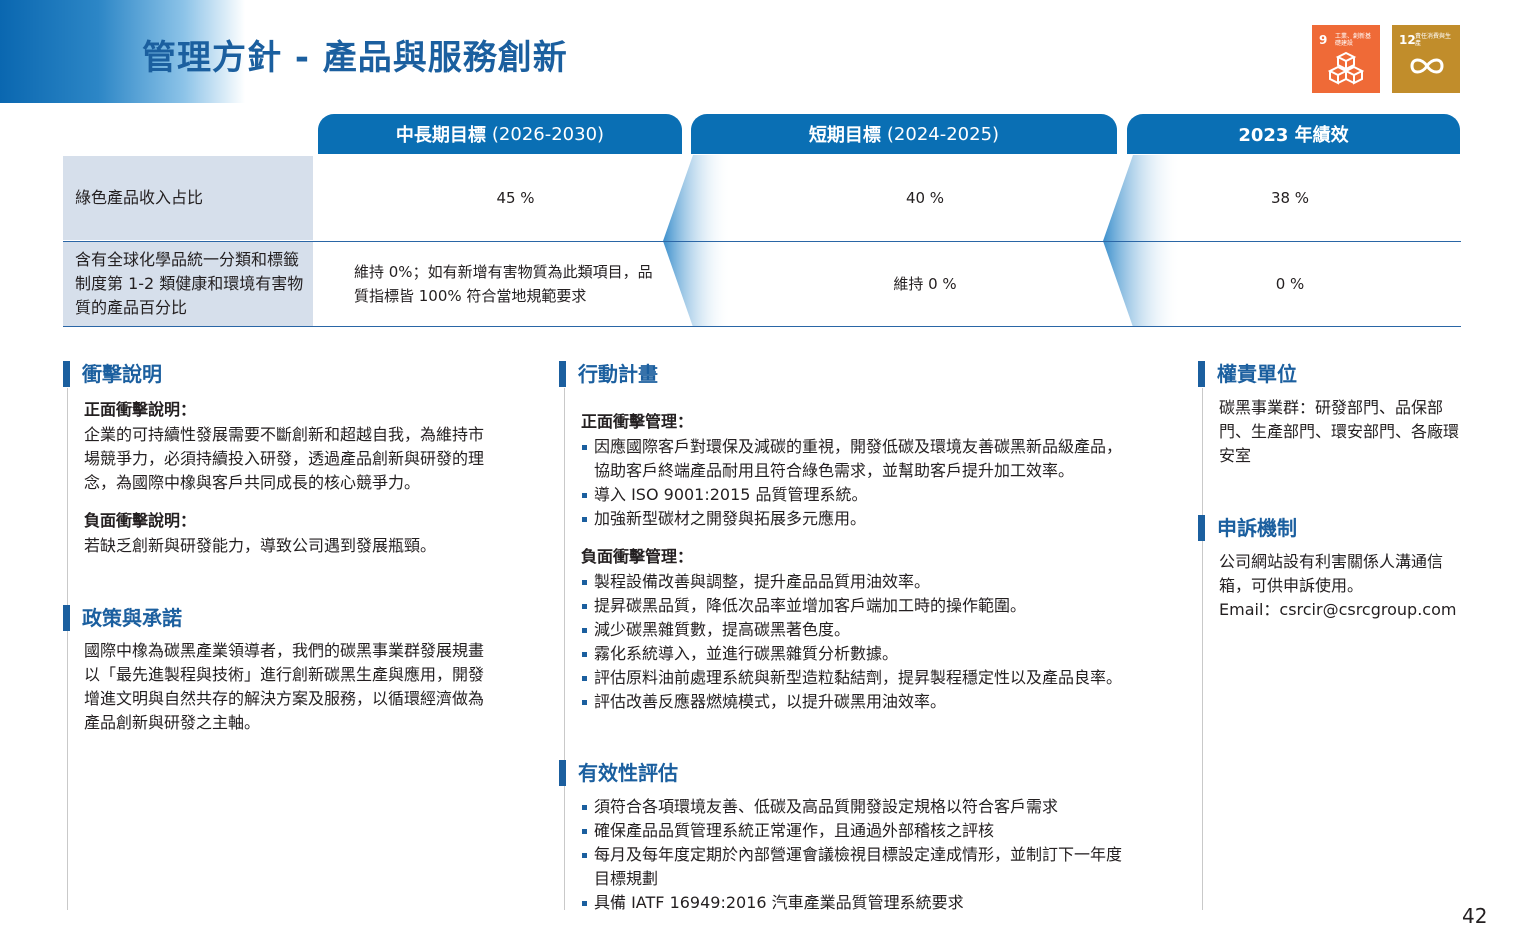 Image resolution: width=1535 pixels, height=928 pixels. I want to click on list-item: 導入 ISO 9001:2015 品質管理系統。, so click(856, 495).